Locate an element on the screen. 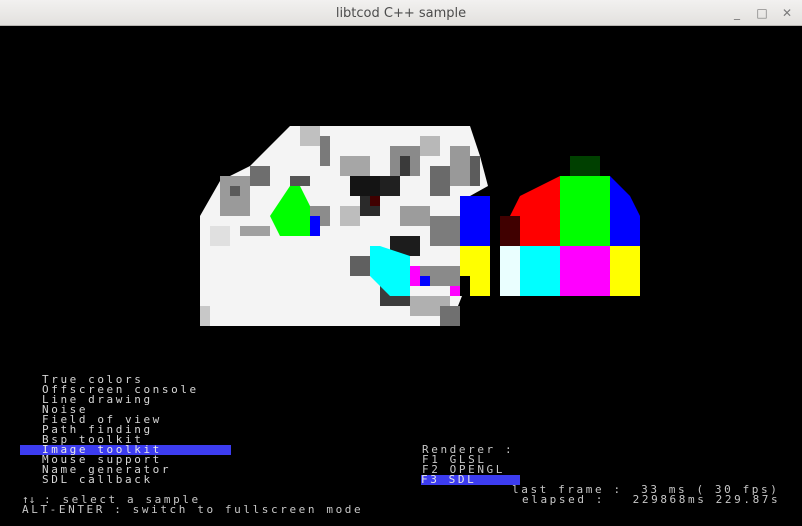  elapsed-stat: elapsed : 229868ms 229.87s is located at coordinates (651, 499).